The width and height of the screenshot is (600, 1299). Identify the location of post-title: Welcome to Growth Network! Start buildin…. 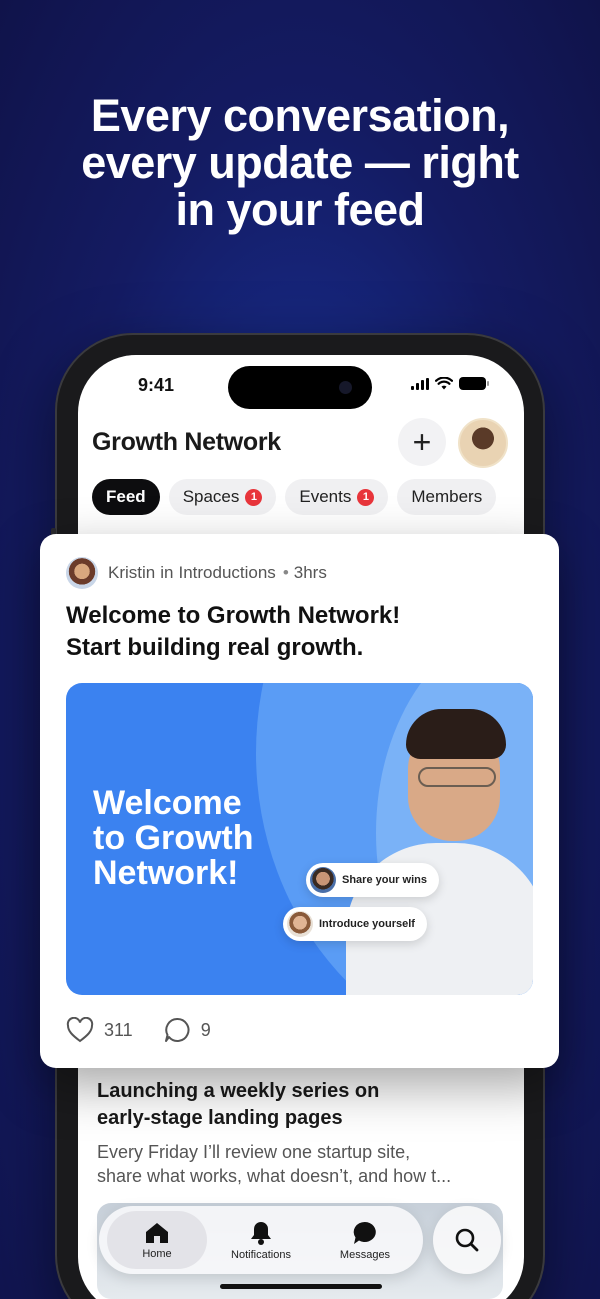
(233, 632).